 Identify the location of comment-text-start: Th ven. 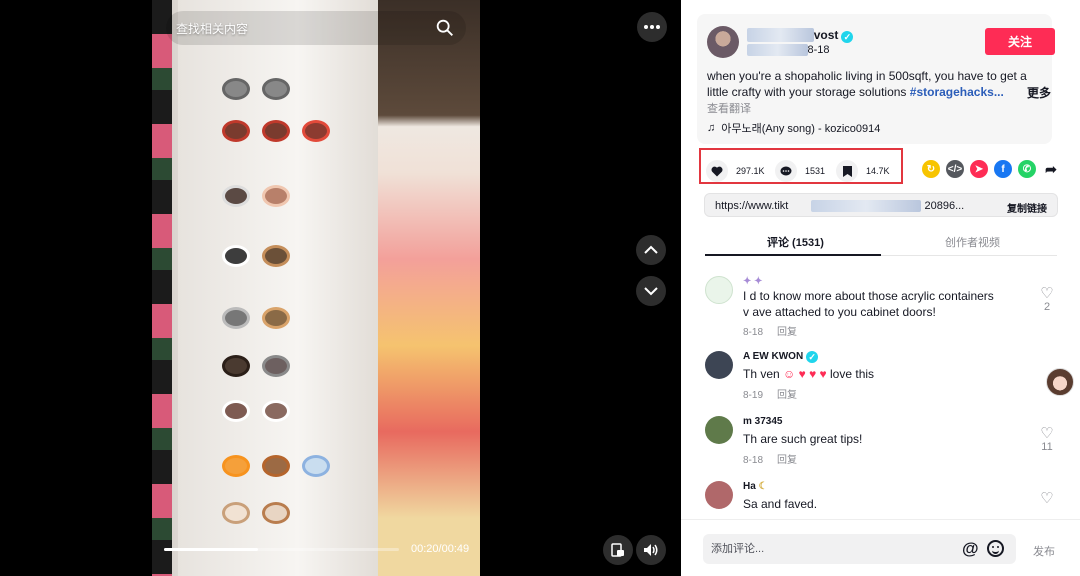
(761, 374).